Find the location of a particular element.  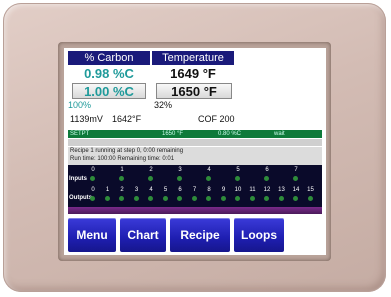

bottom-button-bar: Menu Chart Recipe Loops is located at coordinates (176, 235).